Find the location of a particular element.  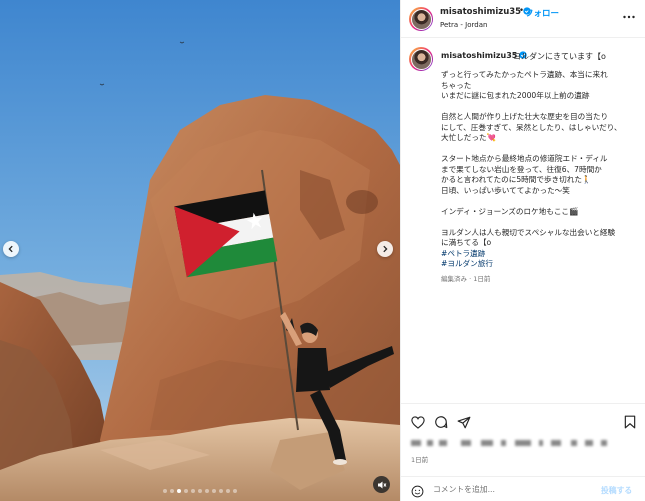

bookmark-icon is located at coordinates (630, 422).